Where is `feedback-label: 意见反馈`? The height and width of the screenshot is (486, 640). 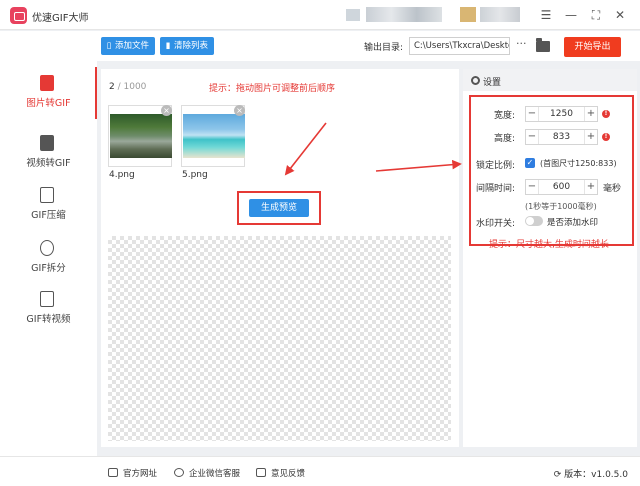 feedback-label: 意见反馈 is located at coordinates (288, 474).